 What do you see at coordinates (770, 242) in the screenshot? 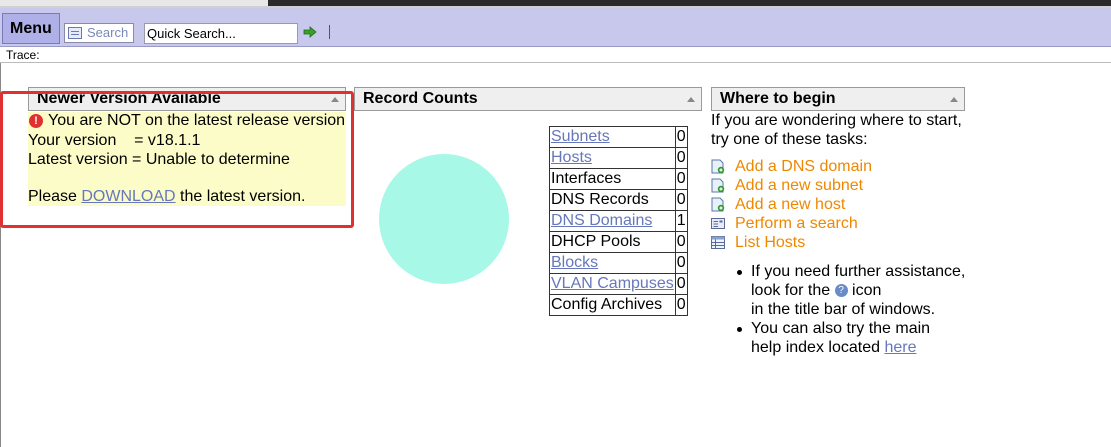
I see `task-label: List Hosts` at bounding box center [770, 242].